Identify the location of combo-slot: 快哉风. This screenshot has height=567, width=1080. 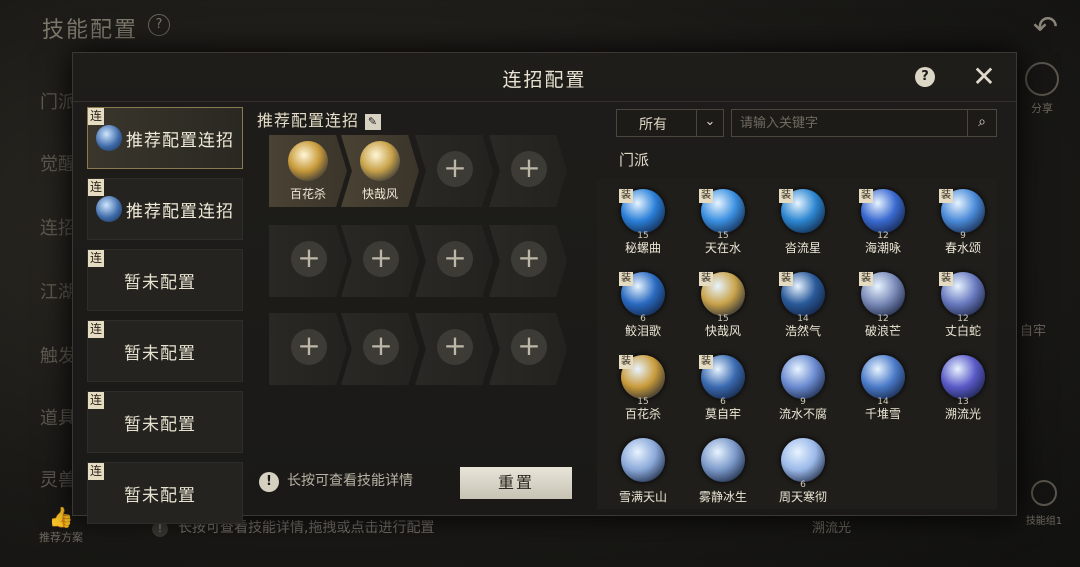
(380, 171).